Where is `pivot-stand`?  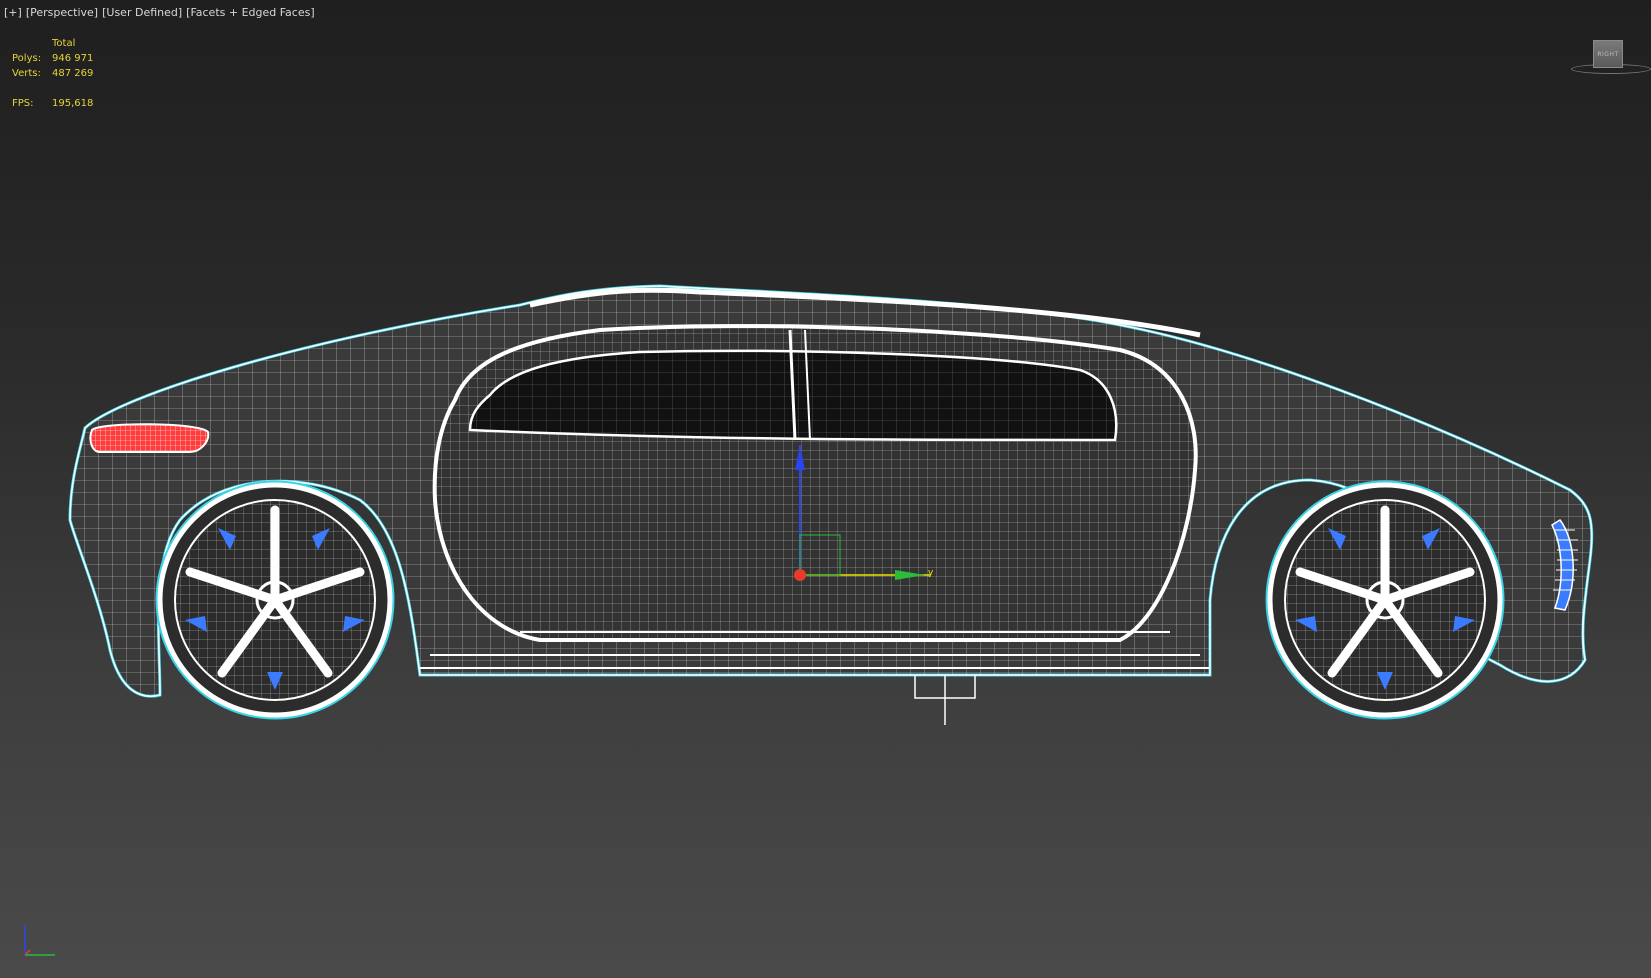 pivot-stand is located at coordinates (945, 700).